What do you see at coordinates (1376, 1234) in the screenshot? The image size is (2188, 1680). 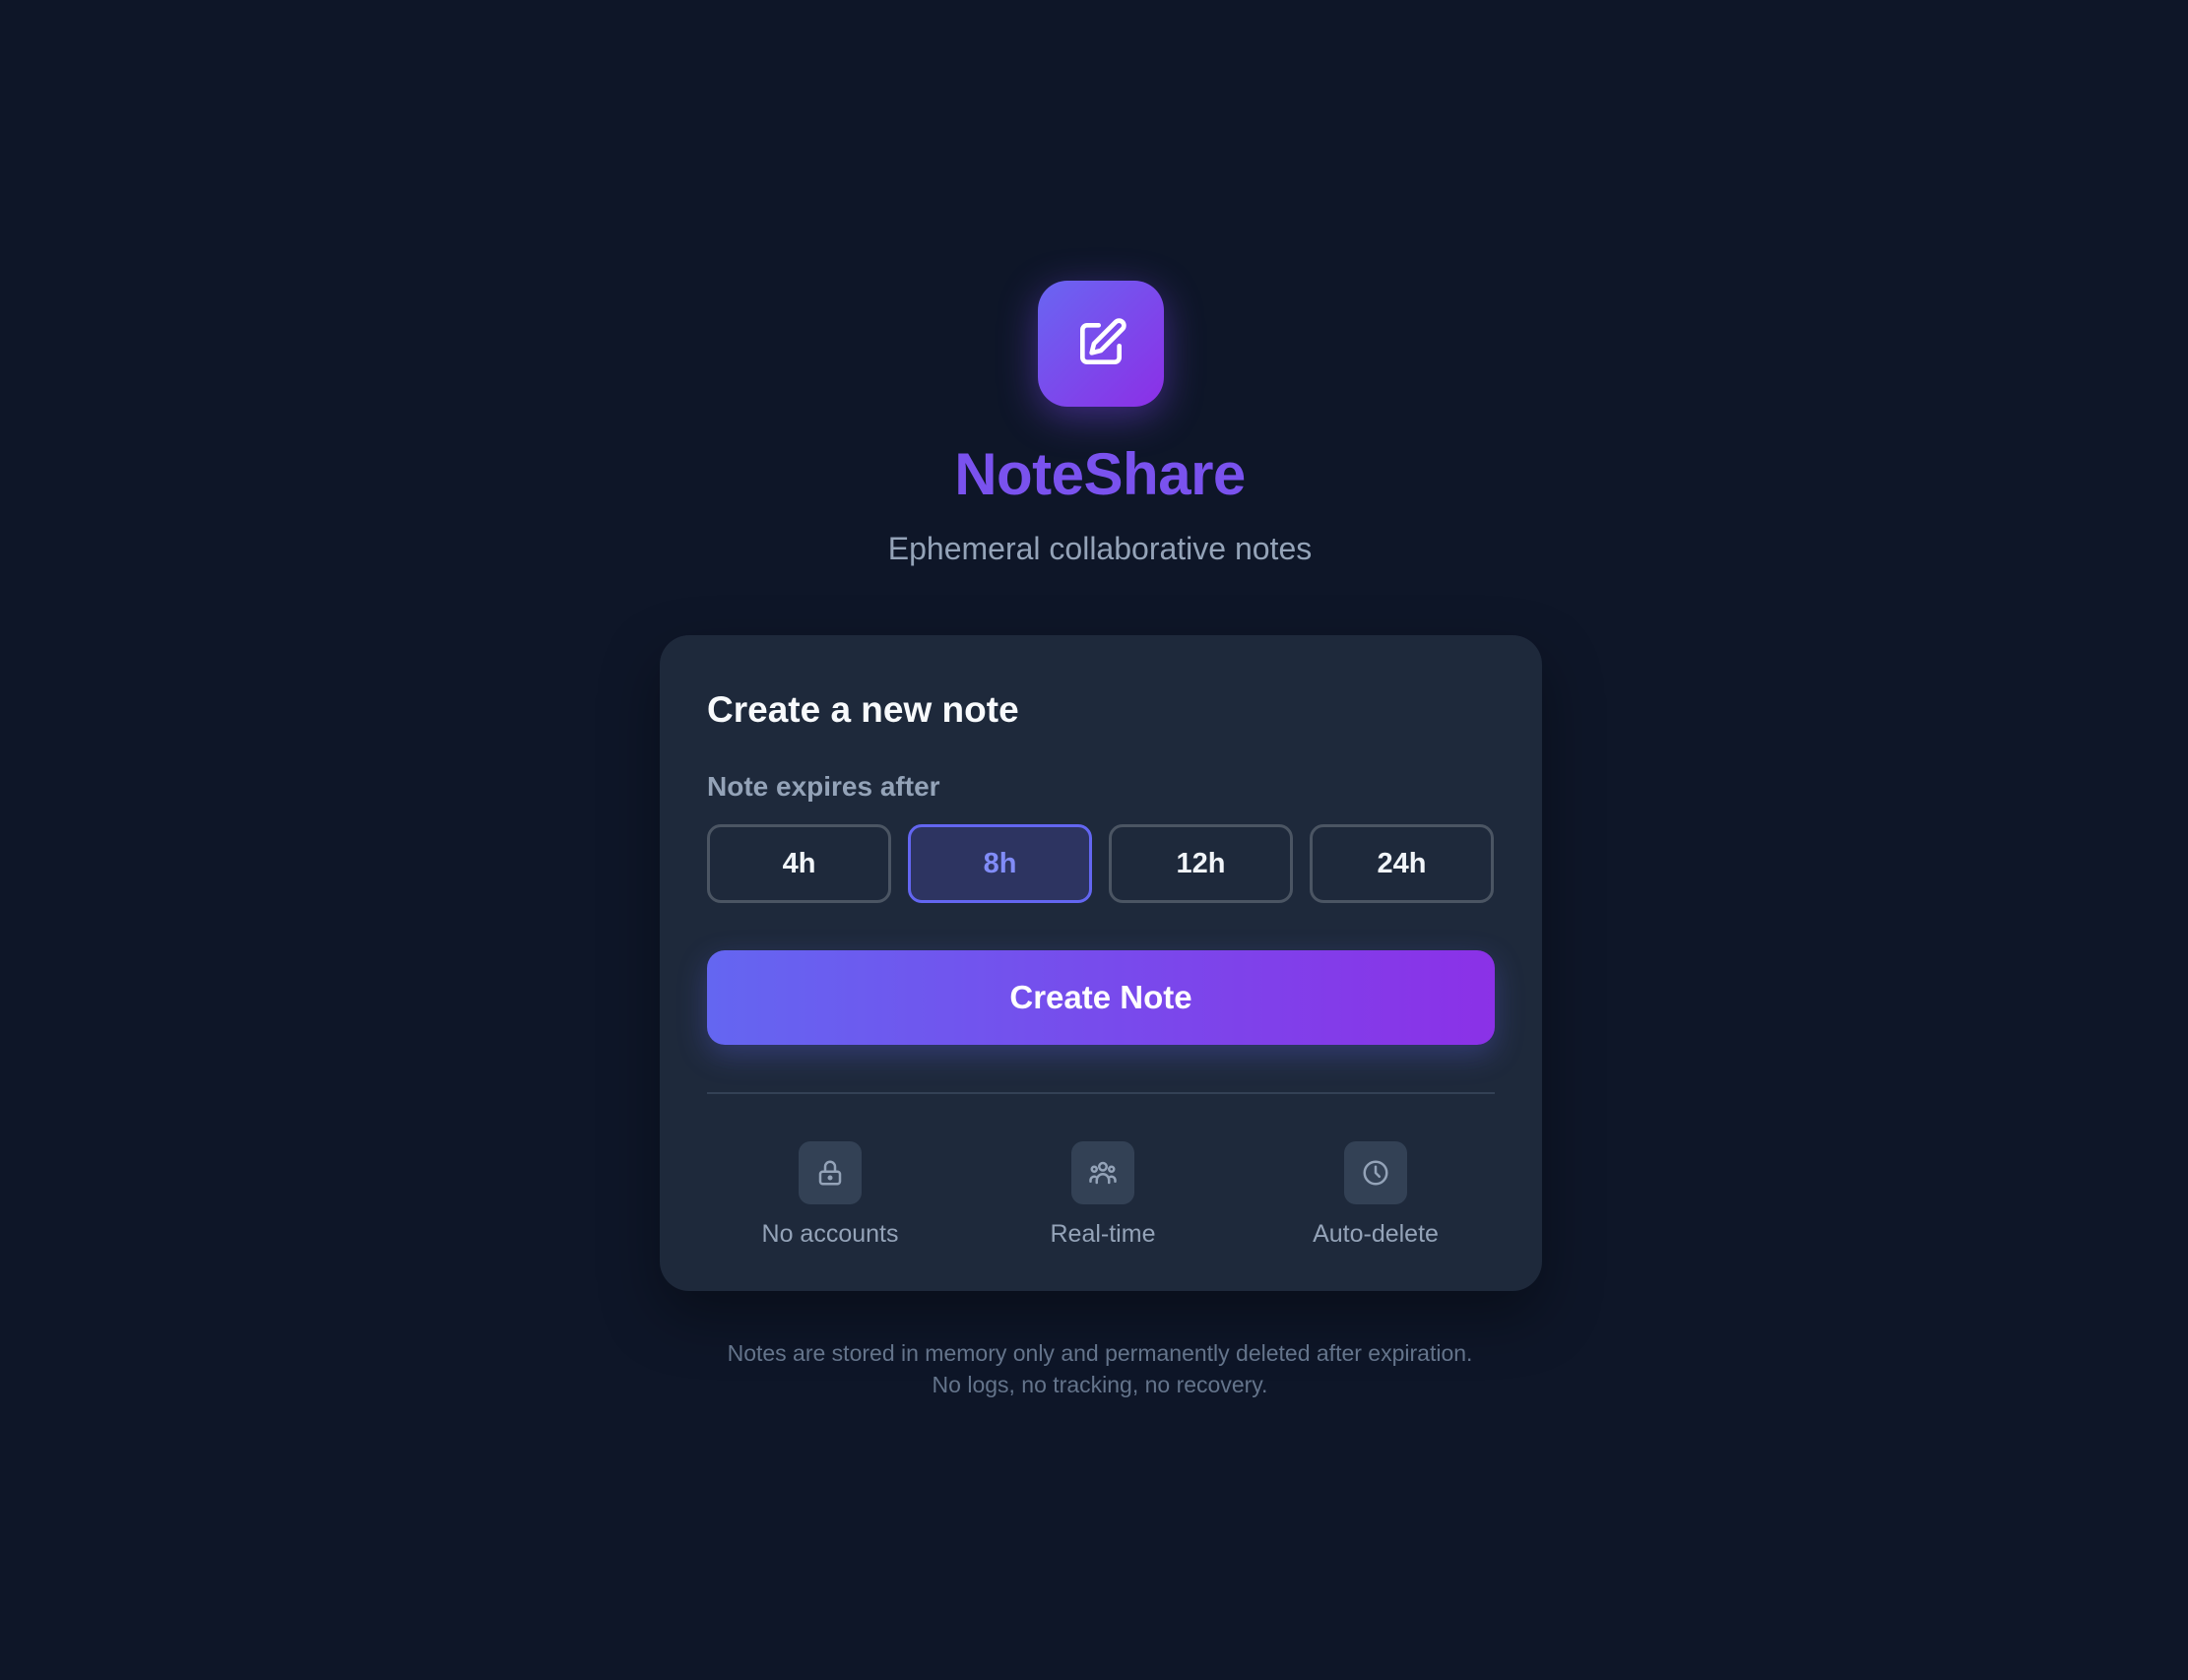 I see `feature-label: Auto-delete` at bounding box center [1376, 1234].